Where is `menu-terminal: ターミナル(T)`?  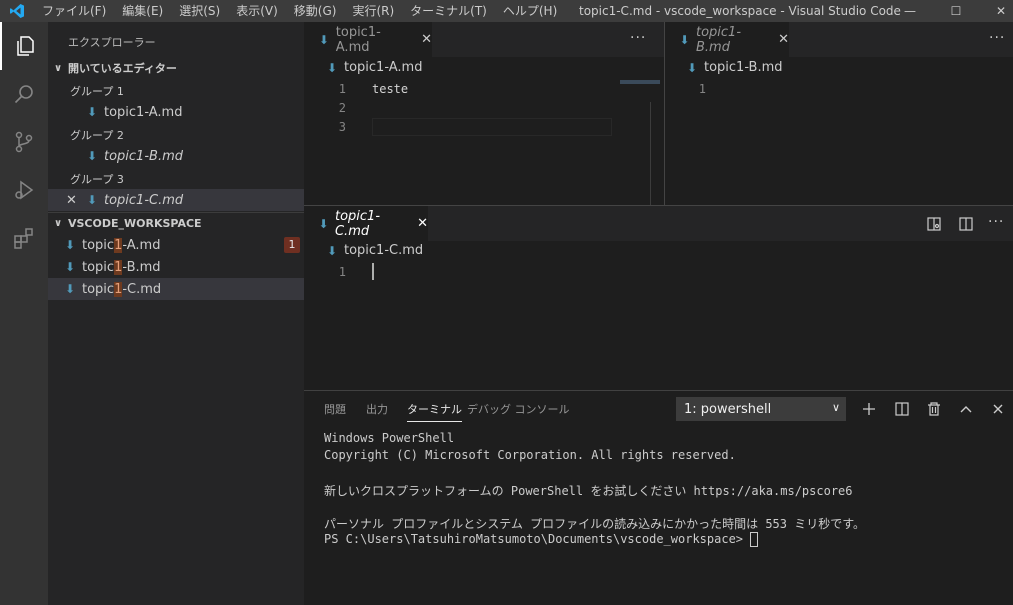
menu-terminal: ターミナル(T) is located at coordinates (448, 11).